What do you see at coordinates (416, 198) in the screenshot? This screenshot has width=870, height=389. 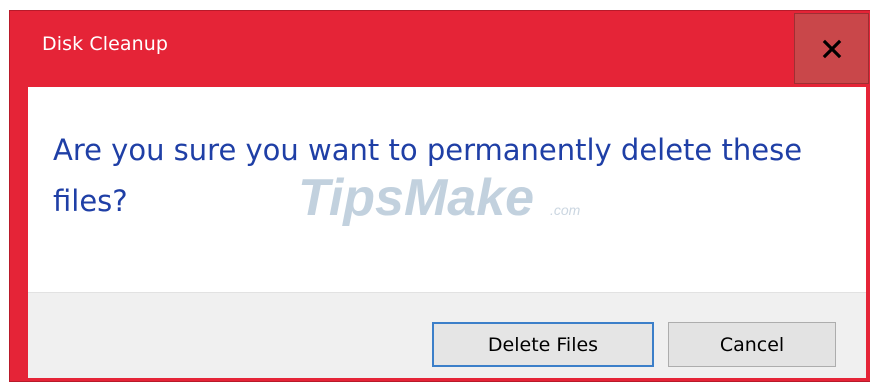 I see `svg-text: TipsMake` at bounding box center [416, 198].